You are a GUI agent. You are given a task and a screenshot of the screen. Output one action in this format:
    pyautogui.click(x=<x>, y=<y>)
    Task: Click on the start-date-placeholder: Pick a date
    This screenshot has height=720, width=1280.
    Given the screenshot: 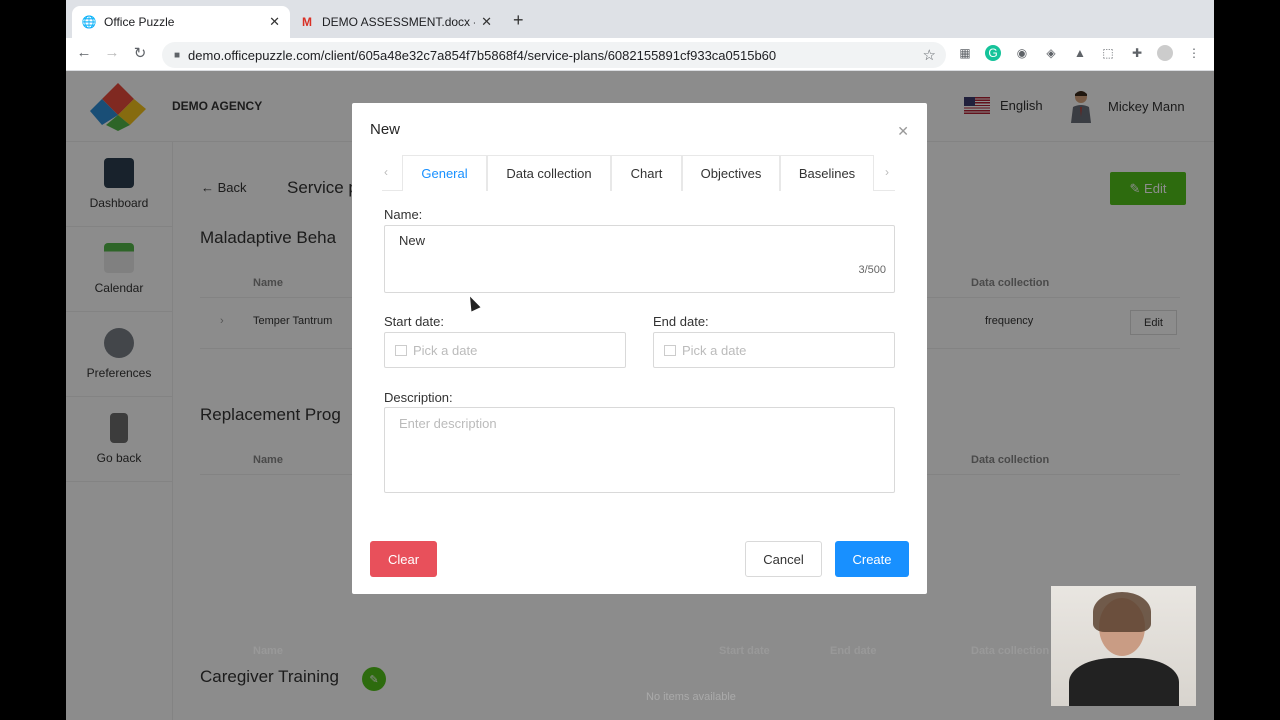 What is the action you would take?
    pyautogui.click(x=445, y=350)
    